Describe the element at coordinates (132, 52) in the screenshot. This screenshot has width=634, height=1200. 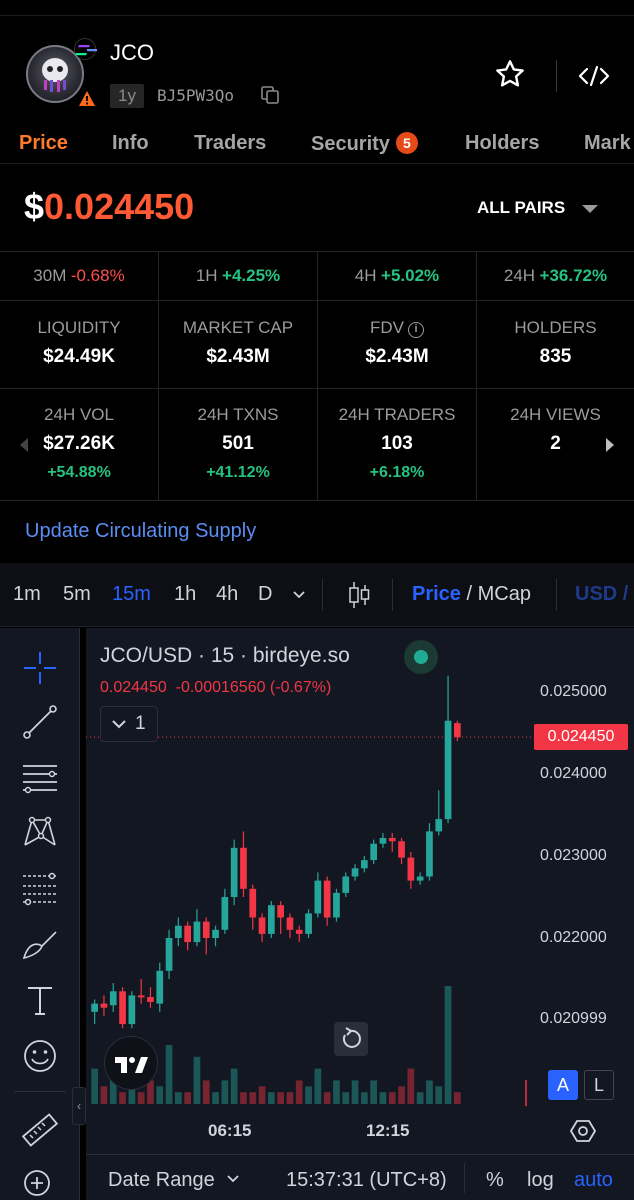
I see `token-name: JCO` at that location.